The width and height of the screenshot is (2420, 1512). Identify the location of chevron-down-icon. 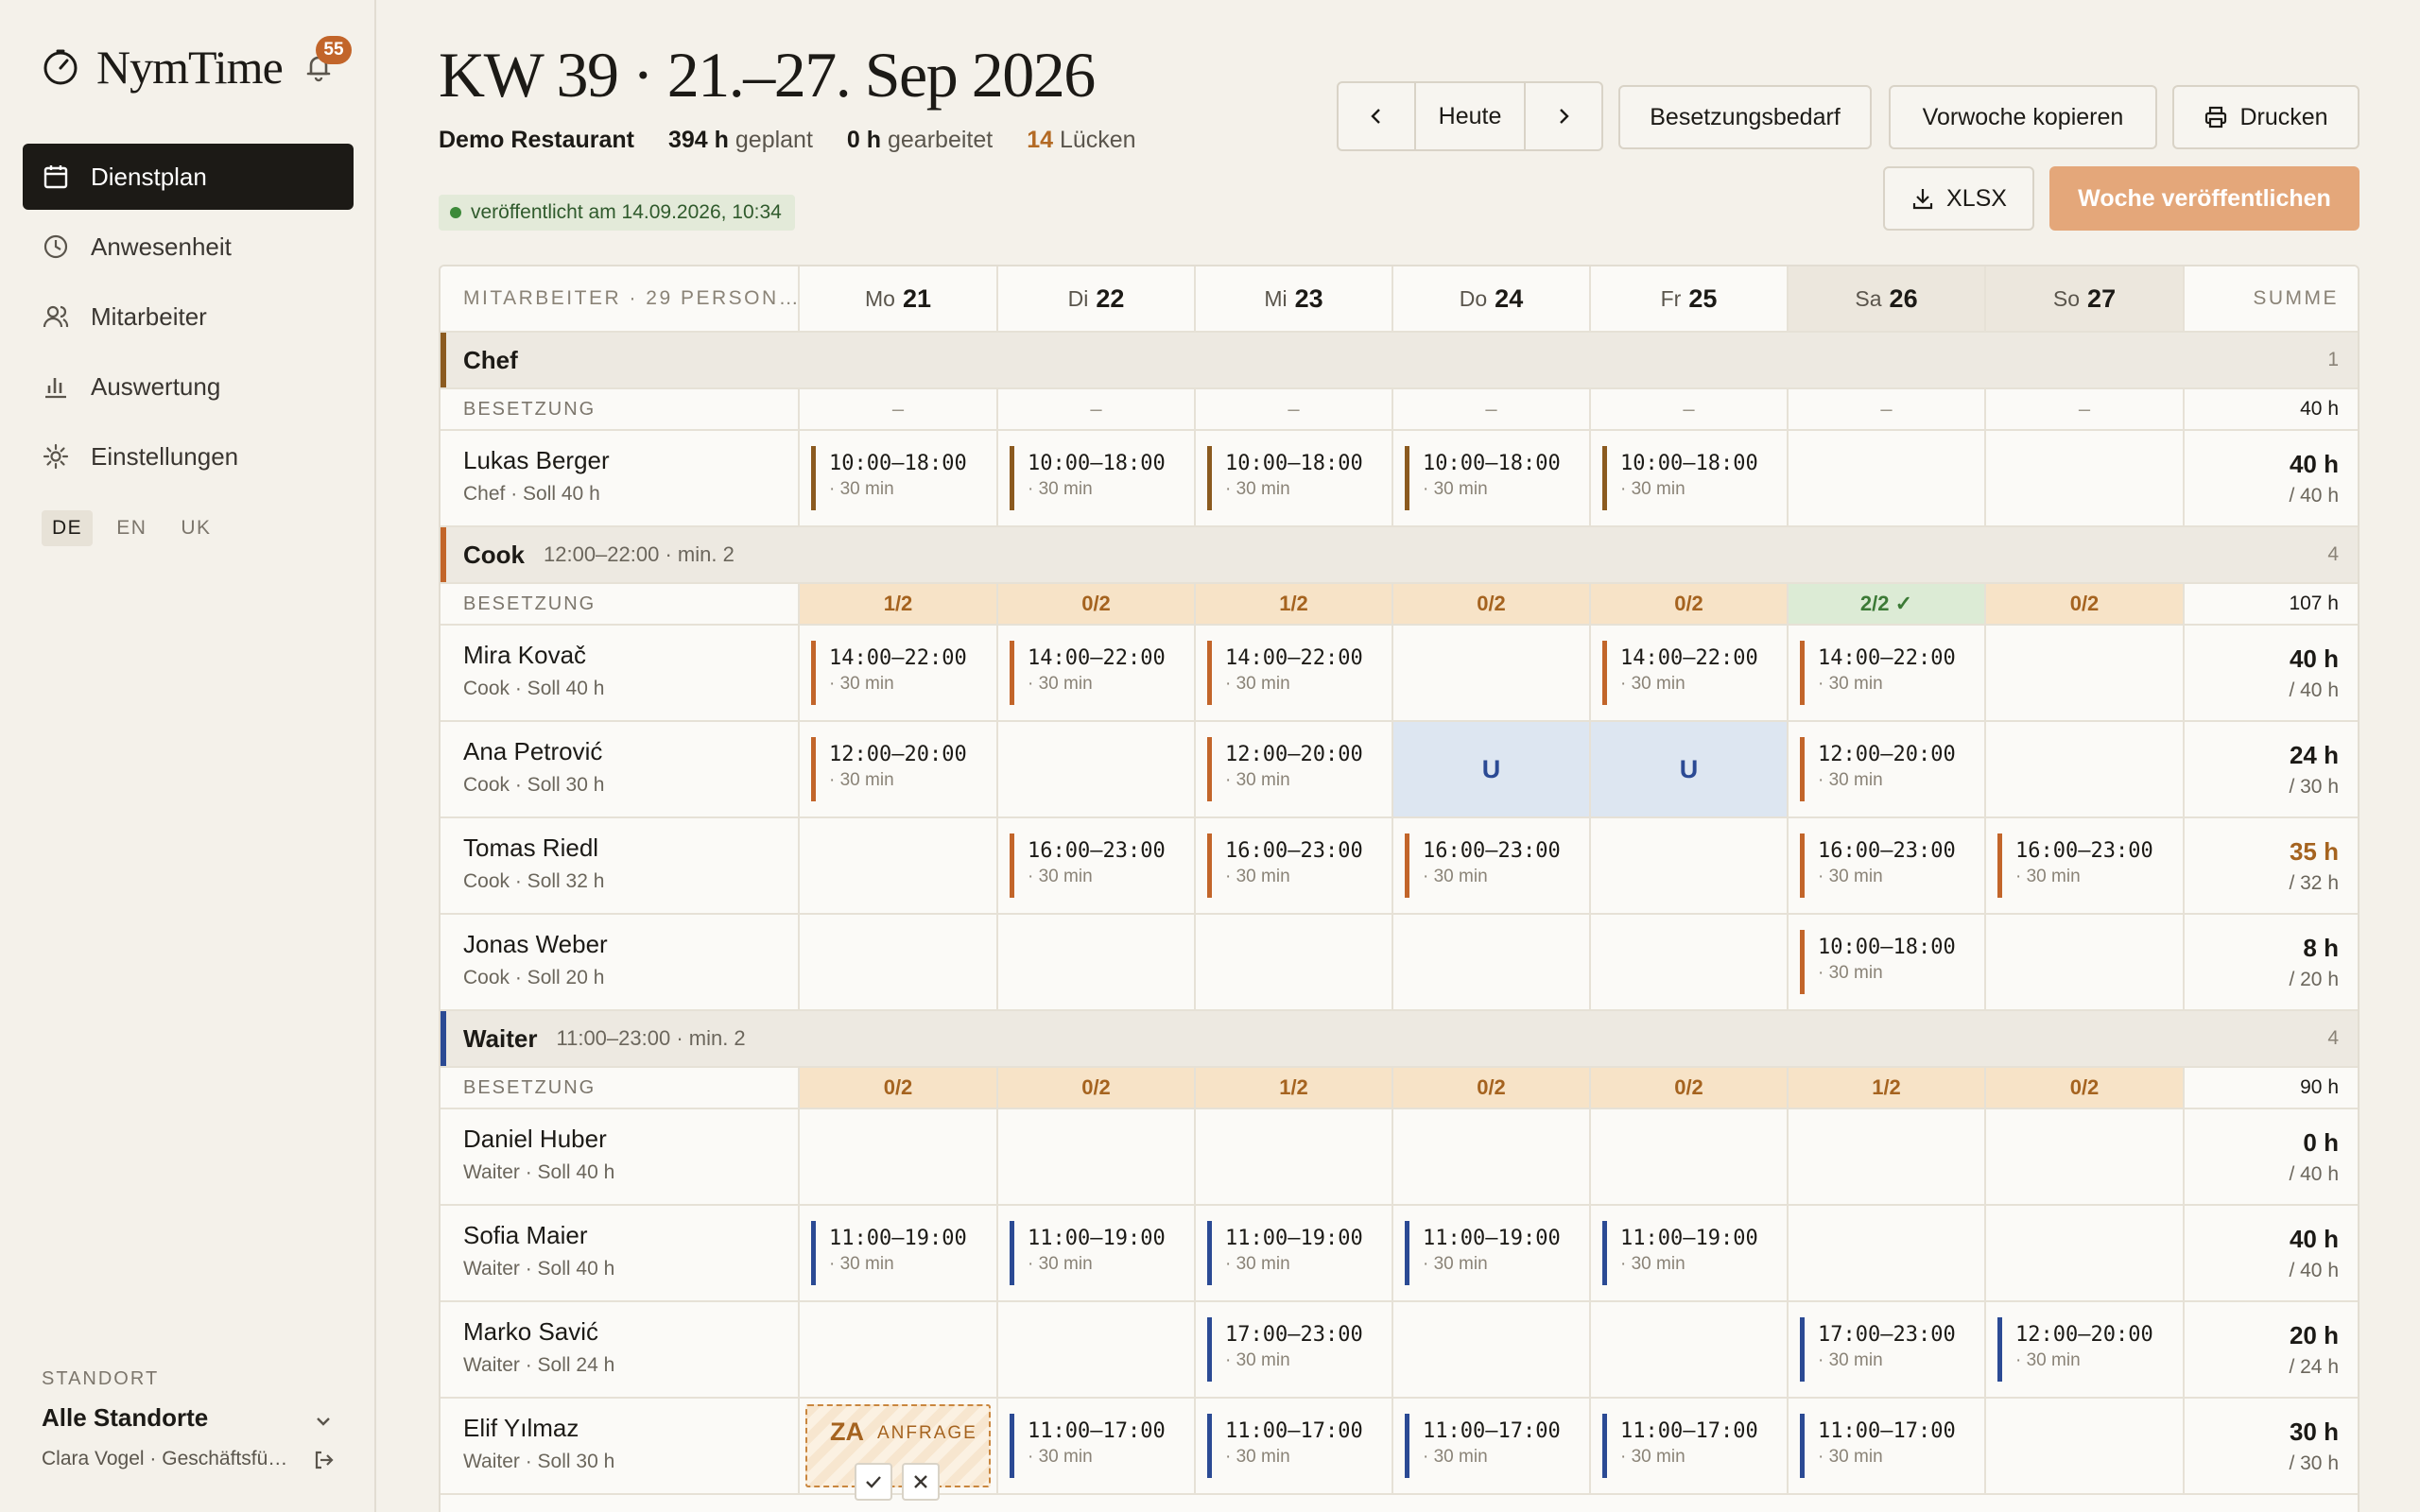
(323, 1421).